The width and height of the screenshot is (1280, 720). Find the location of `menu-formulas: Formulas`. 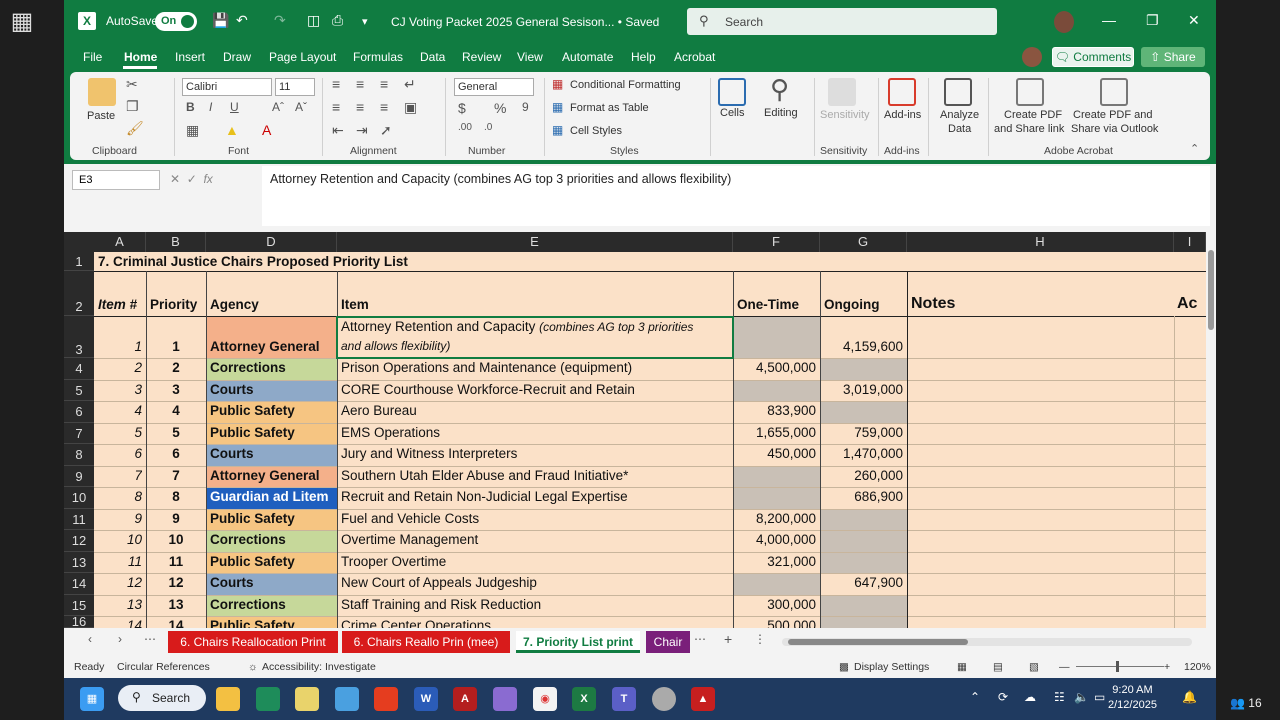

menu-formulas: Formulas is located at coordinates (378, 57).